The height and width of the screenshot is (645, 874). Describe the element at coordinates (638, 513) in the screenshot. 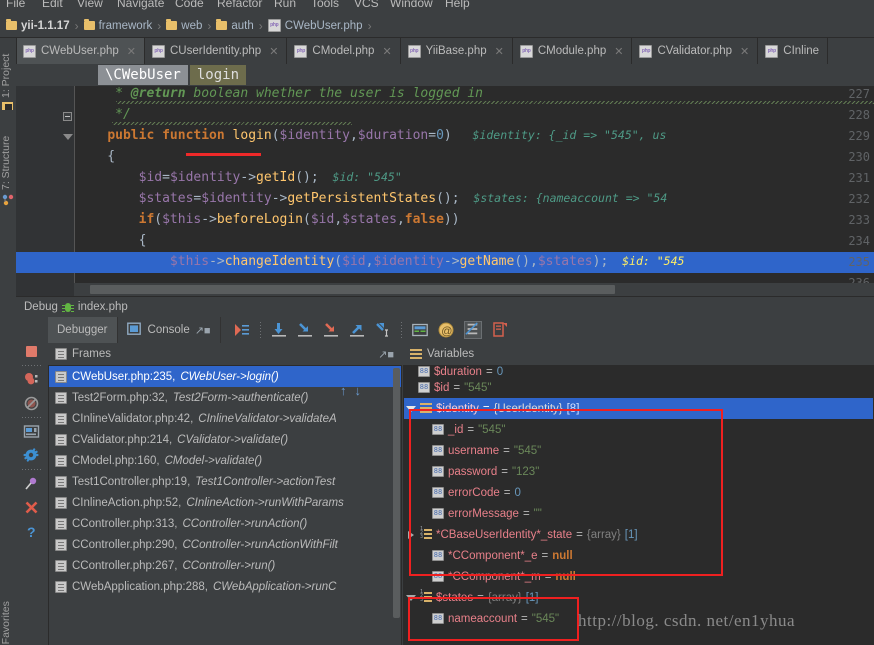

I see `variable-row: errorMessage = ""` at that location.